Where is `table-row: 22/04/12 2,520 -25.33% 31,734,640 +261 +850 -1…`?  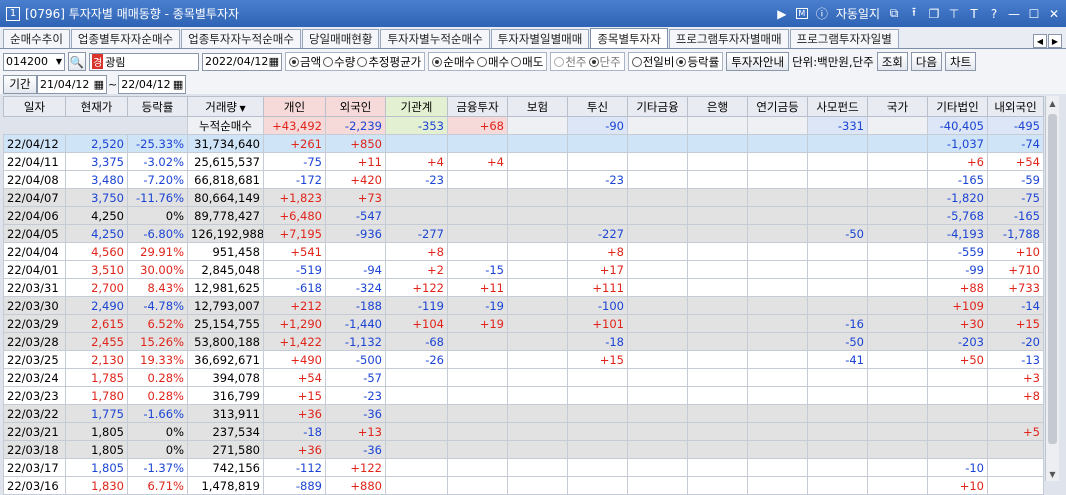 table-row: 22/04/12 2,520 -25.33% 31,734,640 +261 +850 -1… is located at coordinates (523, 143).